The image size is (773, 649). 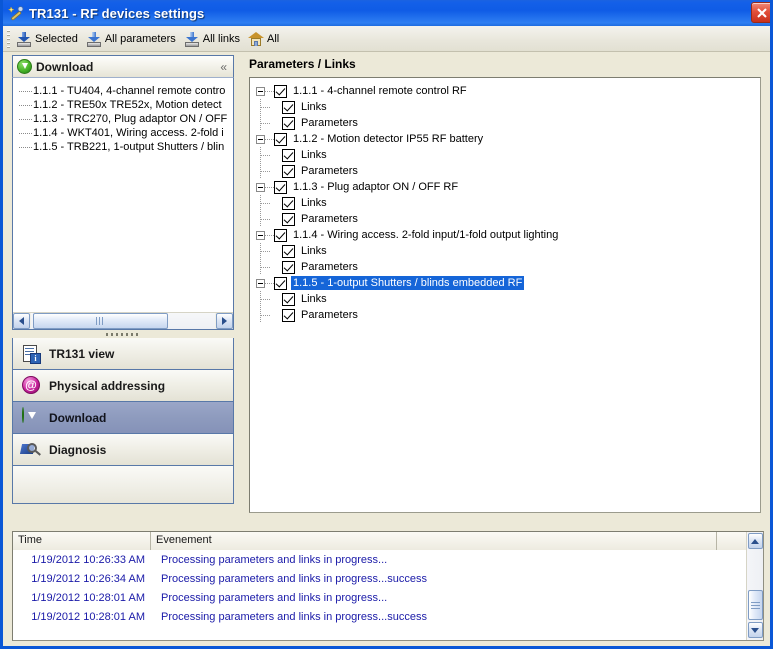 I want to click on tree-row-device: 1.1.3 - Plug adaptor ON / OFF RF, so click(x=505, y=187).